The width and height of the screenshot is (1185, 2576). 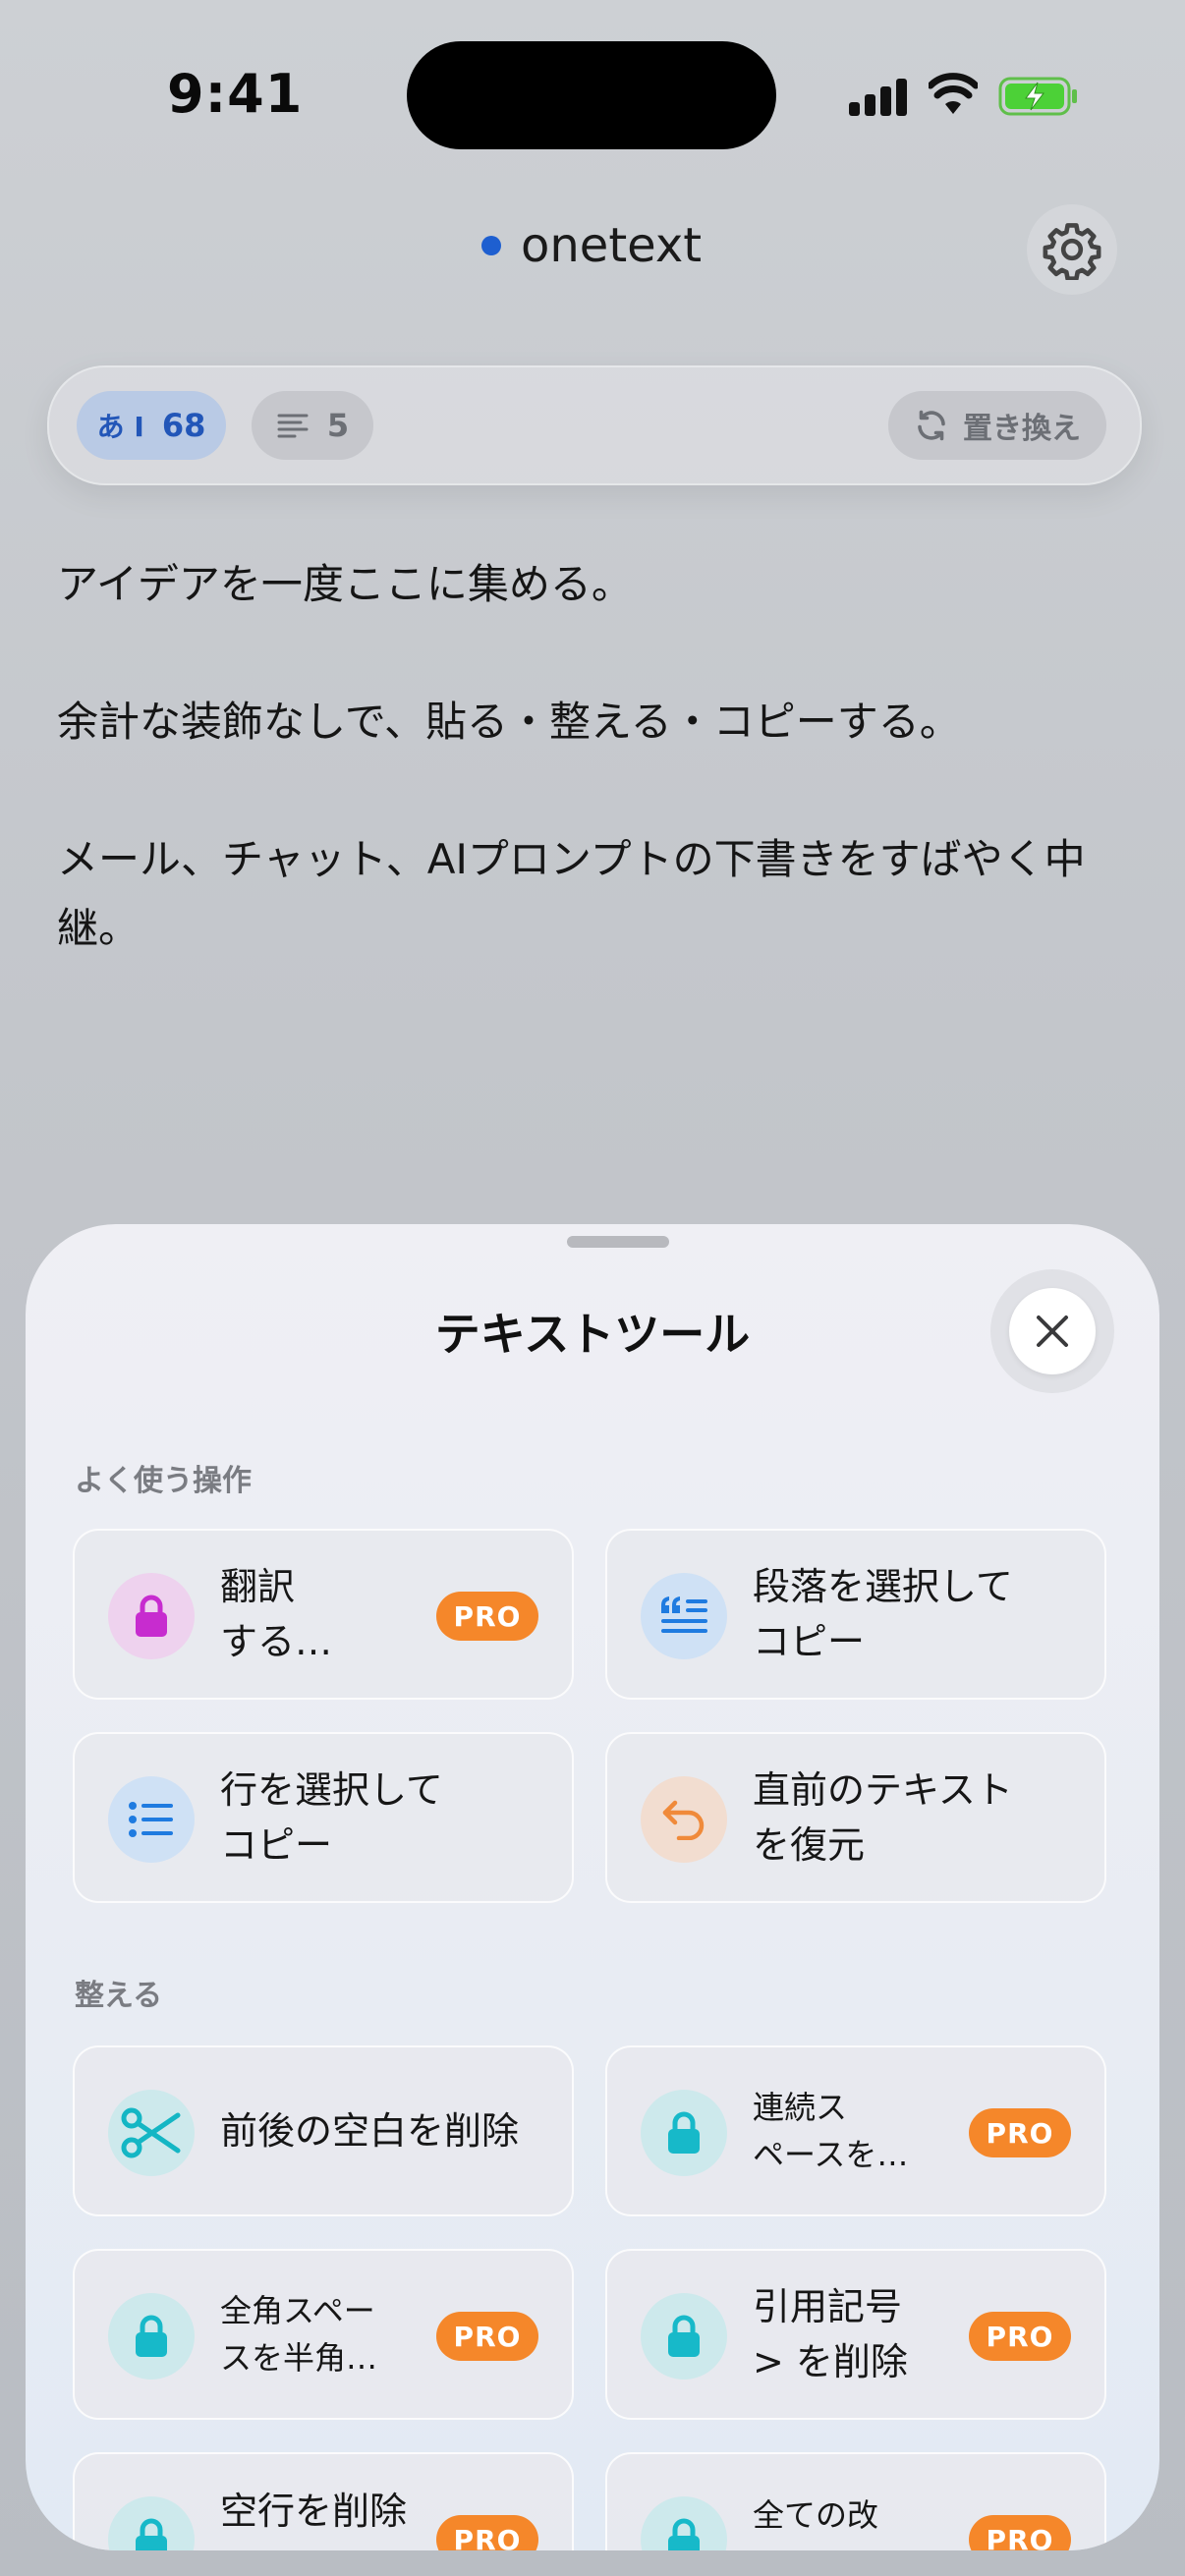 I want to click on editor-paragraph: 余計な装飾なしで、貼る・整える・コピーする。, so click(x=509, y=722).